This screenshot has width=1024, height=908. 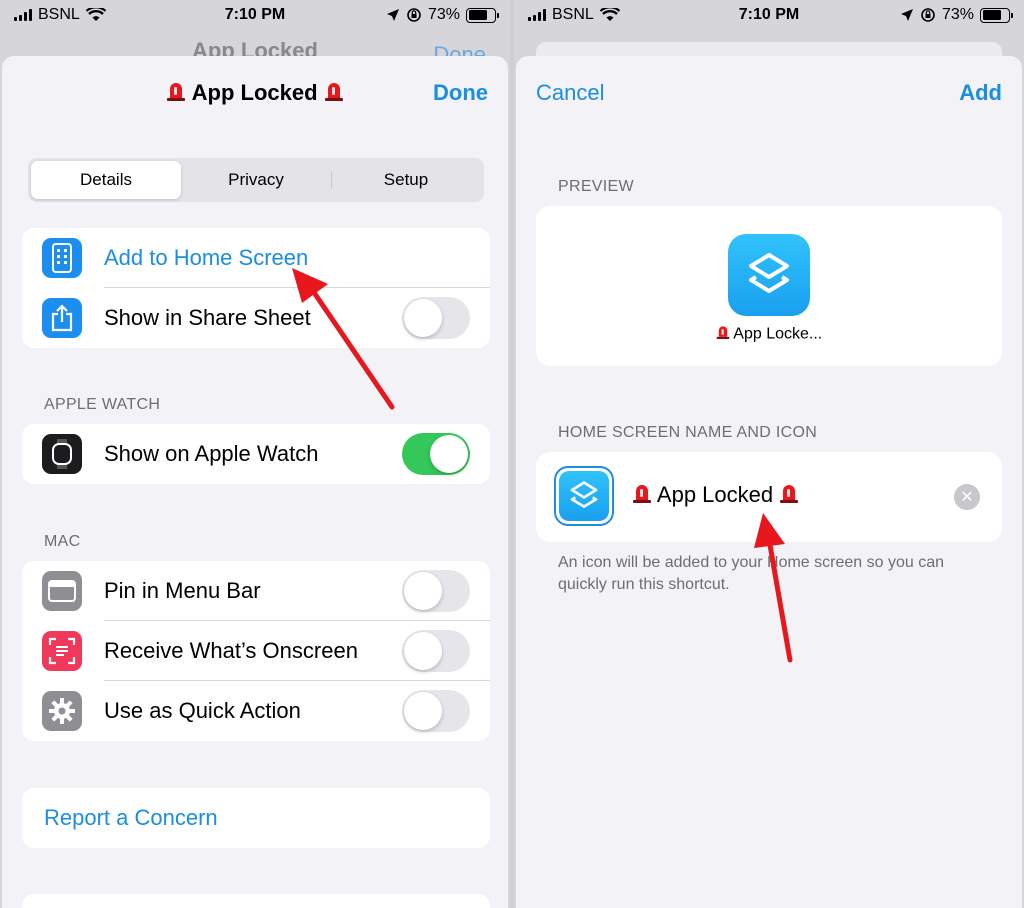 I want to click on use-as-quick-action-row: Use as Quick Action, so click(x=256, y=711).